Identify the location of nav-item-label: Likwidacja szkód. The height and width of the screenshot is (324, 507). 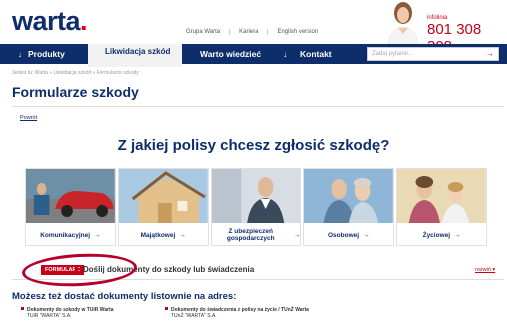
(138, 51).